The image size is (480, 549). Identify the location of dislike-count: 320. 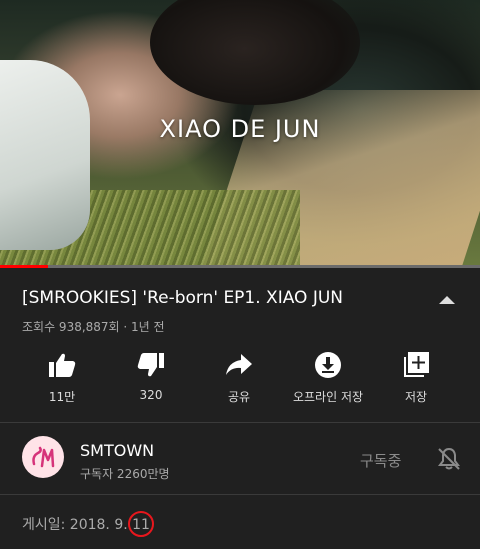
(151, 395).